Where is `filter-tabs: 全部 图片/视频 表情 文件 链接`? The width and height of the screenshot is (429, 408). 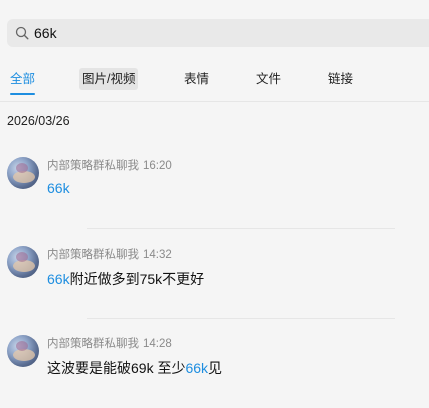 filter-tabs: 全部 图片/视频 表情 文件 链接 is located at coordinates (214, 82).